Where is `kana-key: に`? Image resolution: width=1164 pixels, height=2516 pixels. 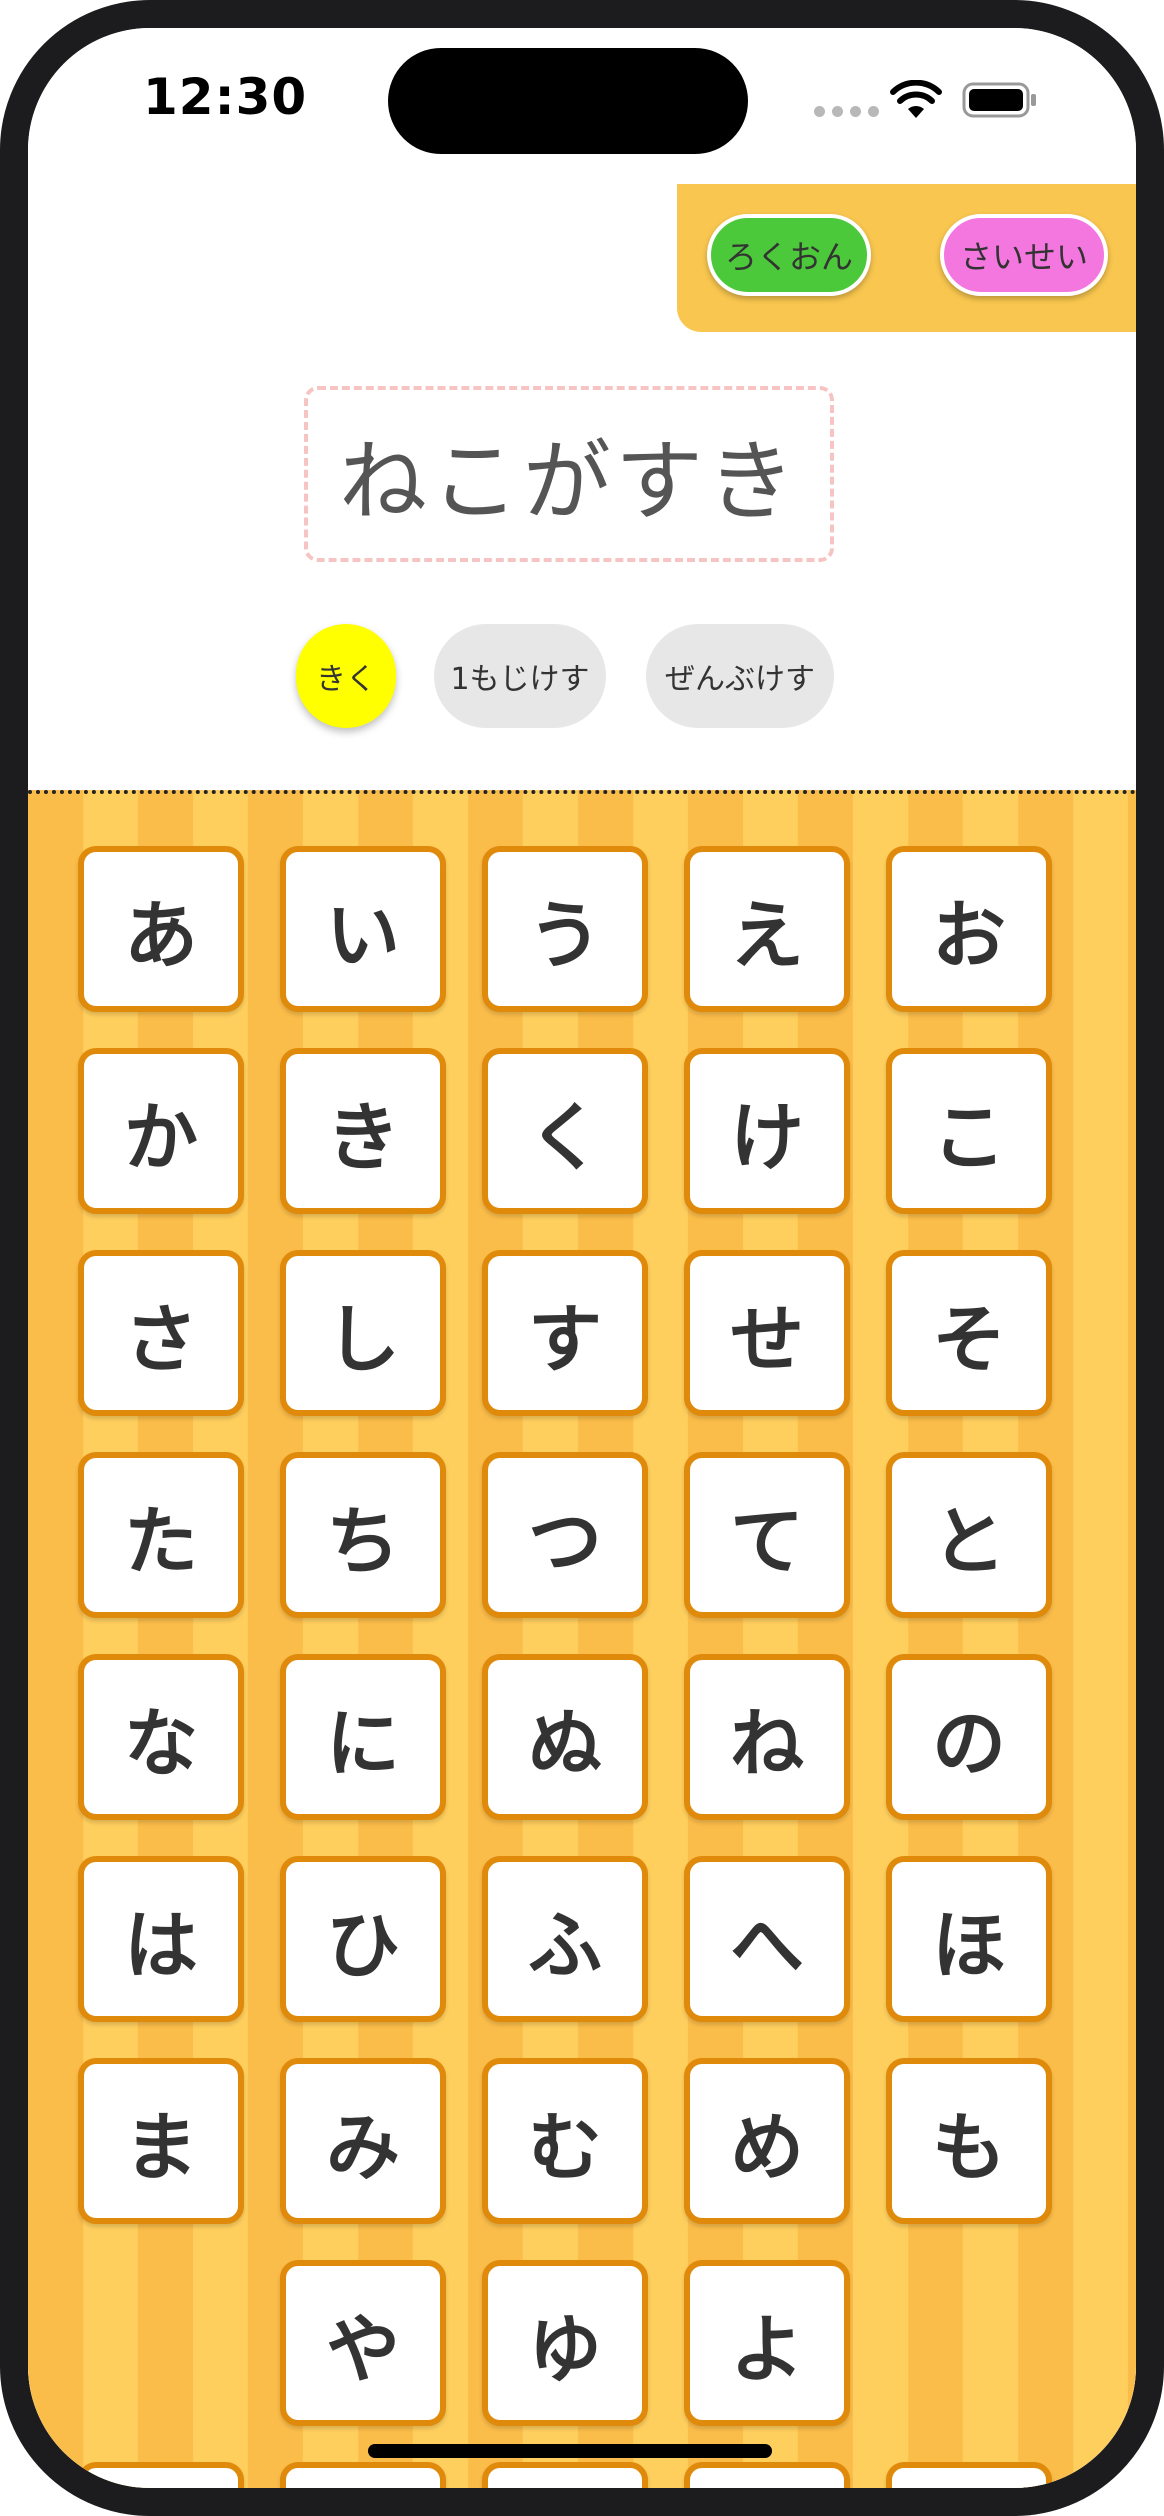 kana-key: に is located at coordinates (363, 1737).